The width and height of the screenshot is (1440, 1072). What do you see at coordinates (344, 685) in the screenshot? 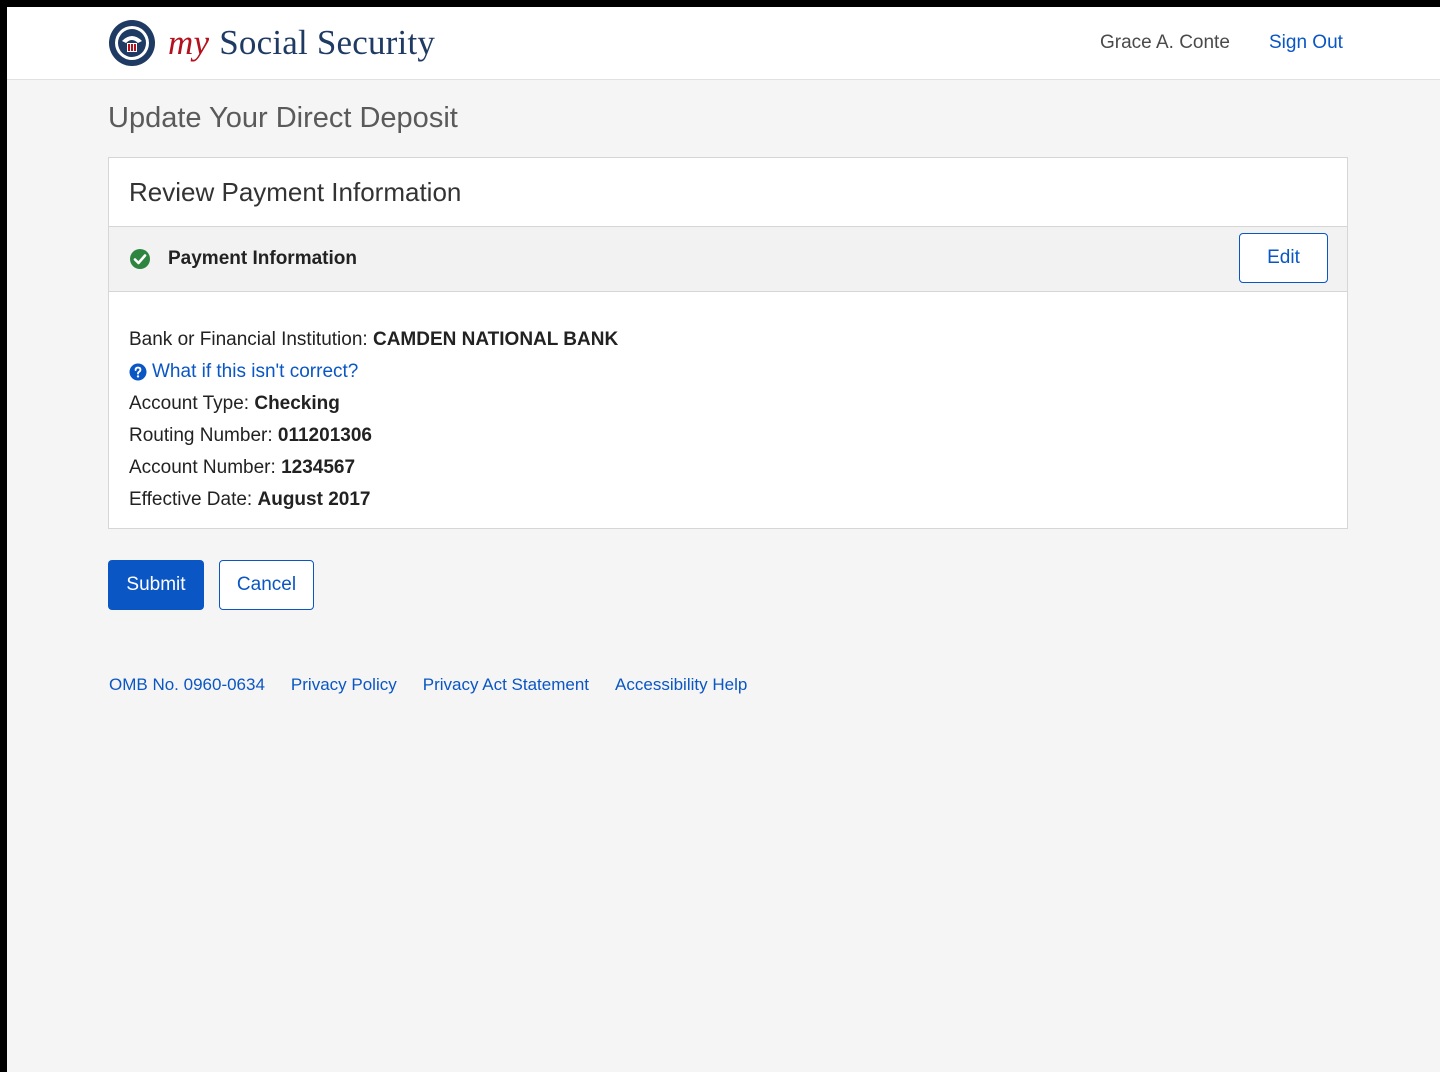
I see `footer-link-privacy-policy: Privacy Policy` at bounding box center [344, 685].